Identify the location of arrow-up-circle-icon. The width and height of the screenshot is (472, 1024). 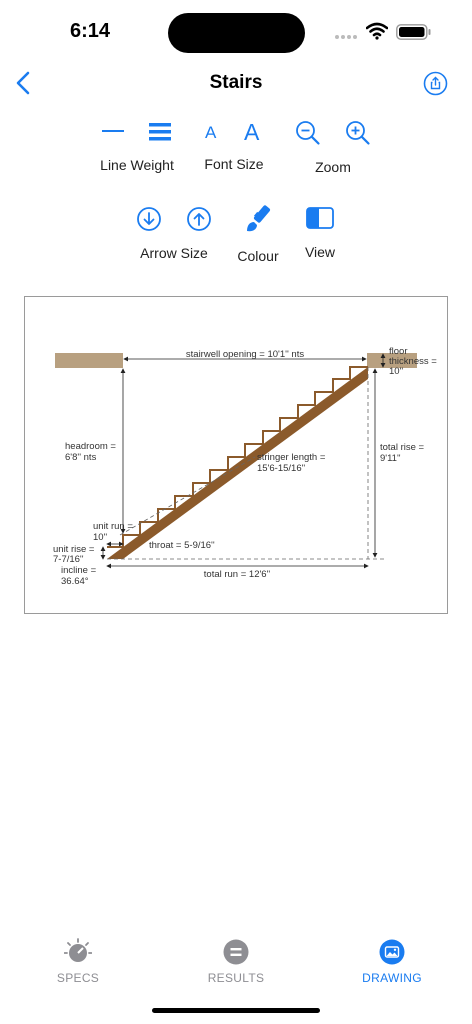
(199, 219).